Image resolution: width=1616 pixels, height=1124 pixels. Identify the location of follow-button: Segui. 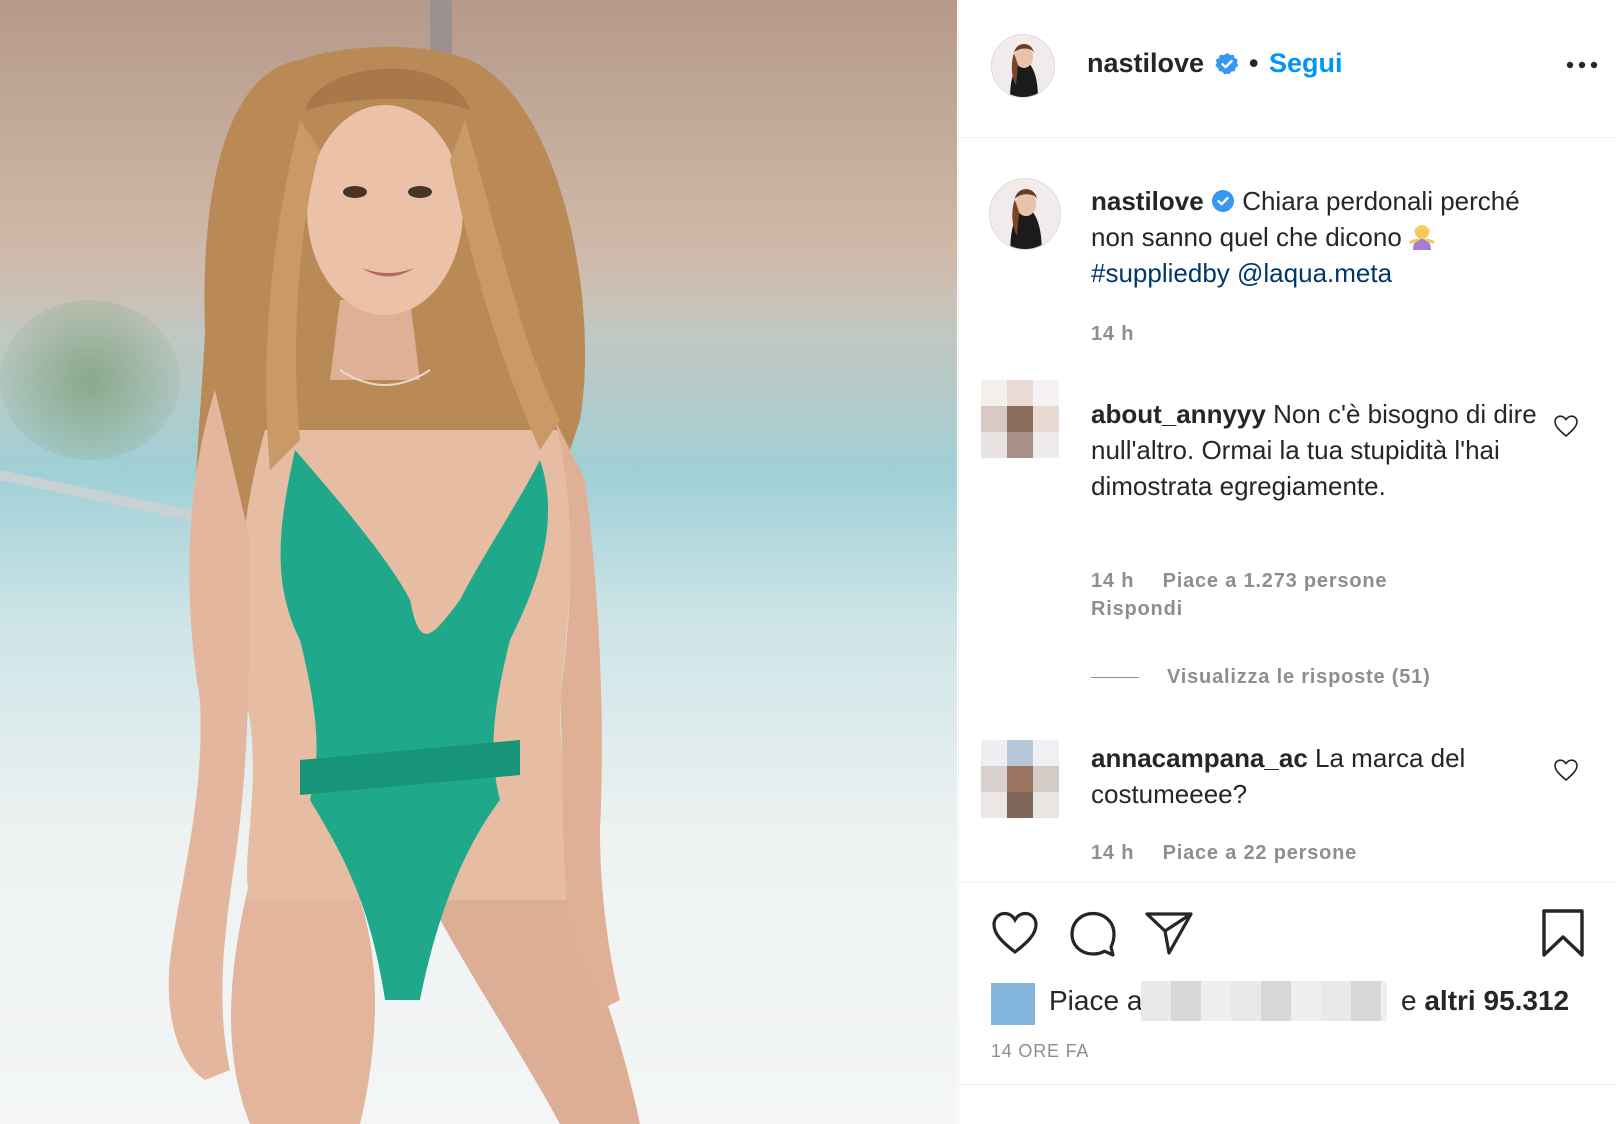
(1306, 63).